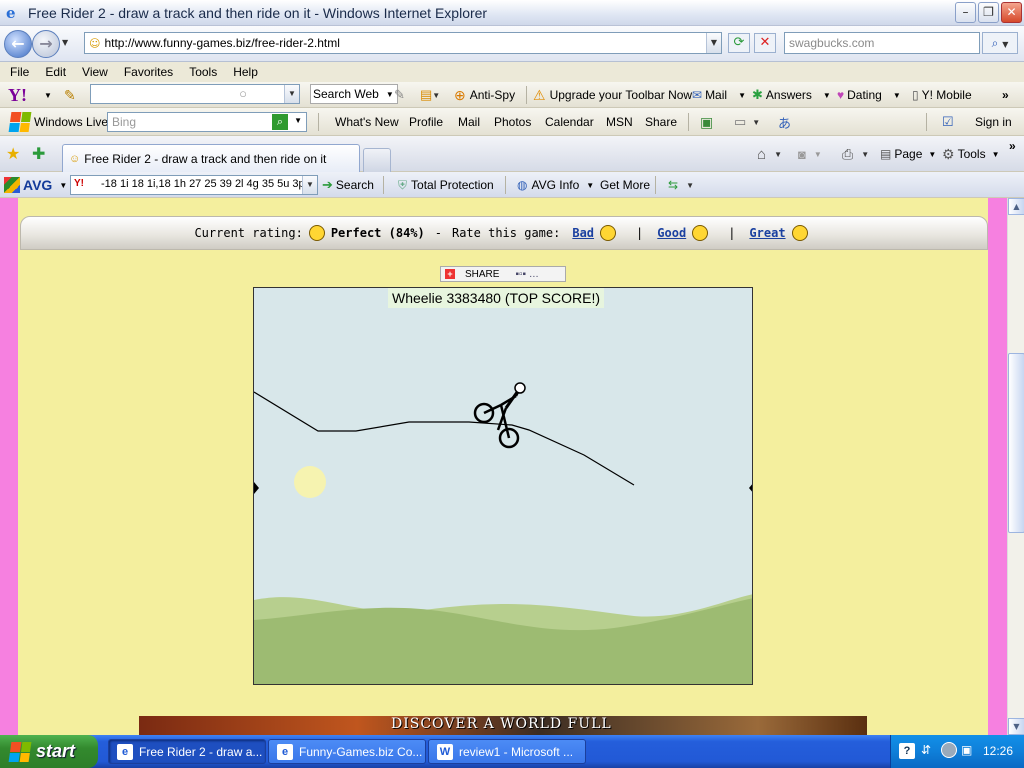 The image size is (1024, 768). What do you see at coordinates (367, 122) in the screenshot?
I see `live-link-whats-new: What's New` at bounding box center [367, 122].